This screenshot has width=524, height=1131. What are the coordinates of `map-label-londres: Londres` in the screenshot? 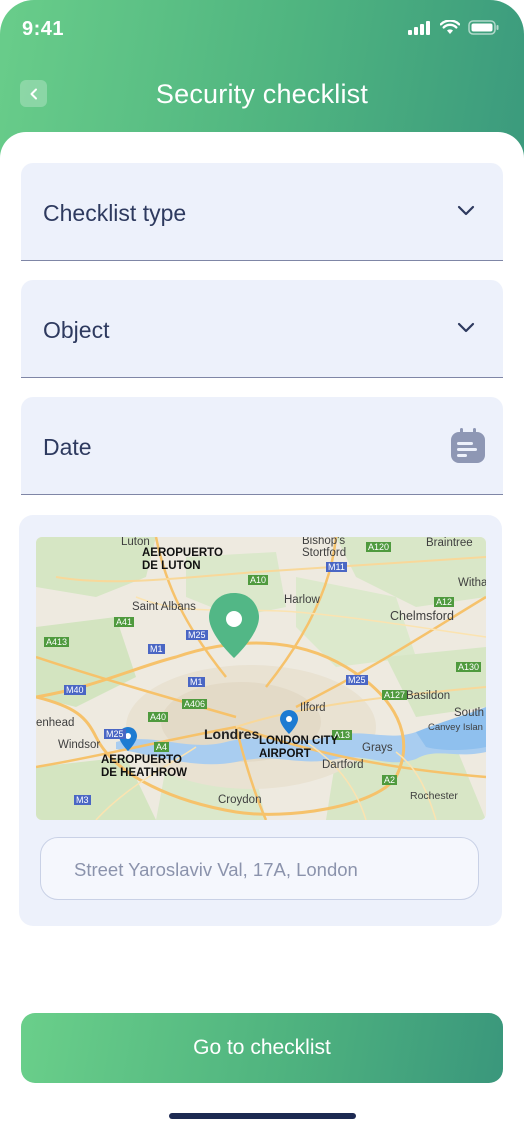 It's located at (232, 734).